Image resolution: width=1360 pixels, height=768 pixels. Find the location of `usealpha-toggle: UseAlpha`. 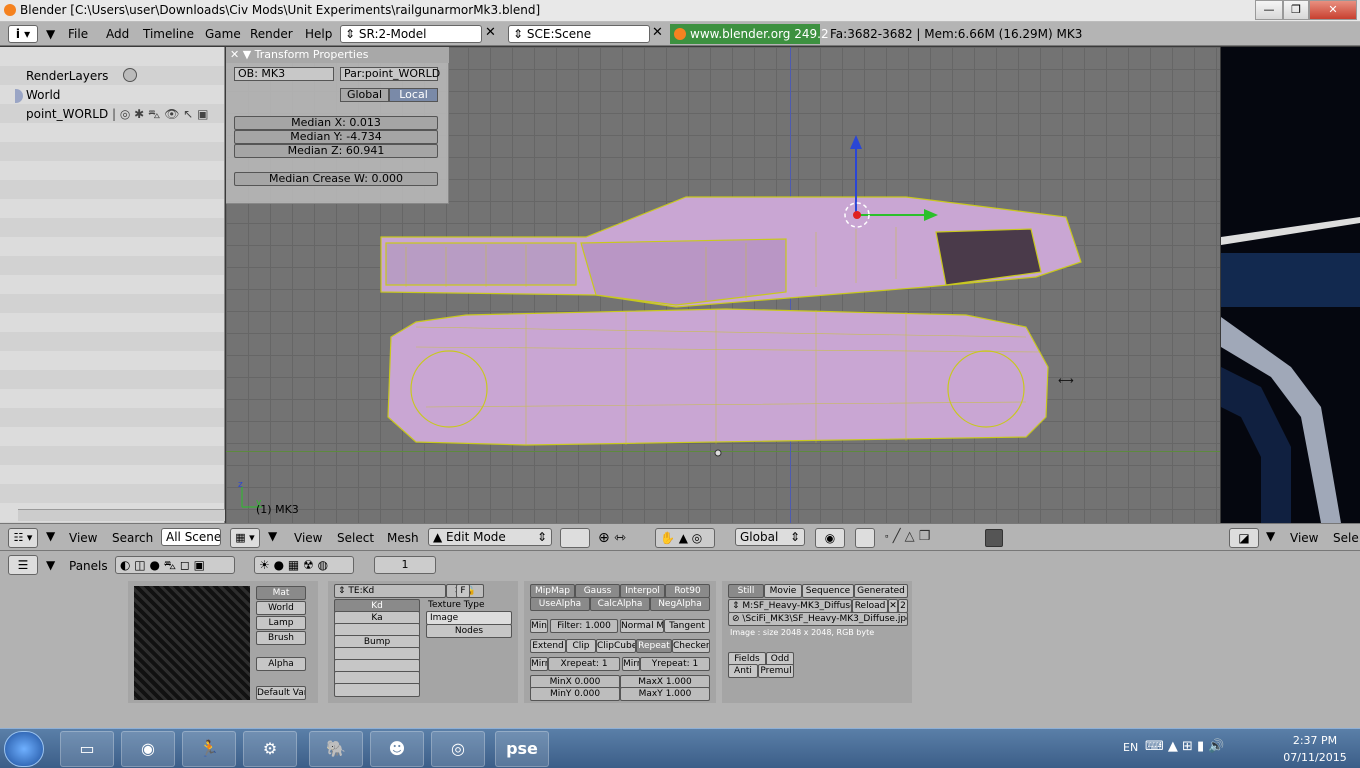

usealpha-toggle: UseAlpha is located at coordinates (560, 604).